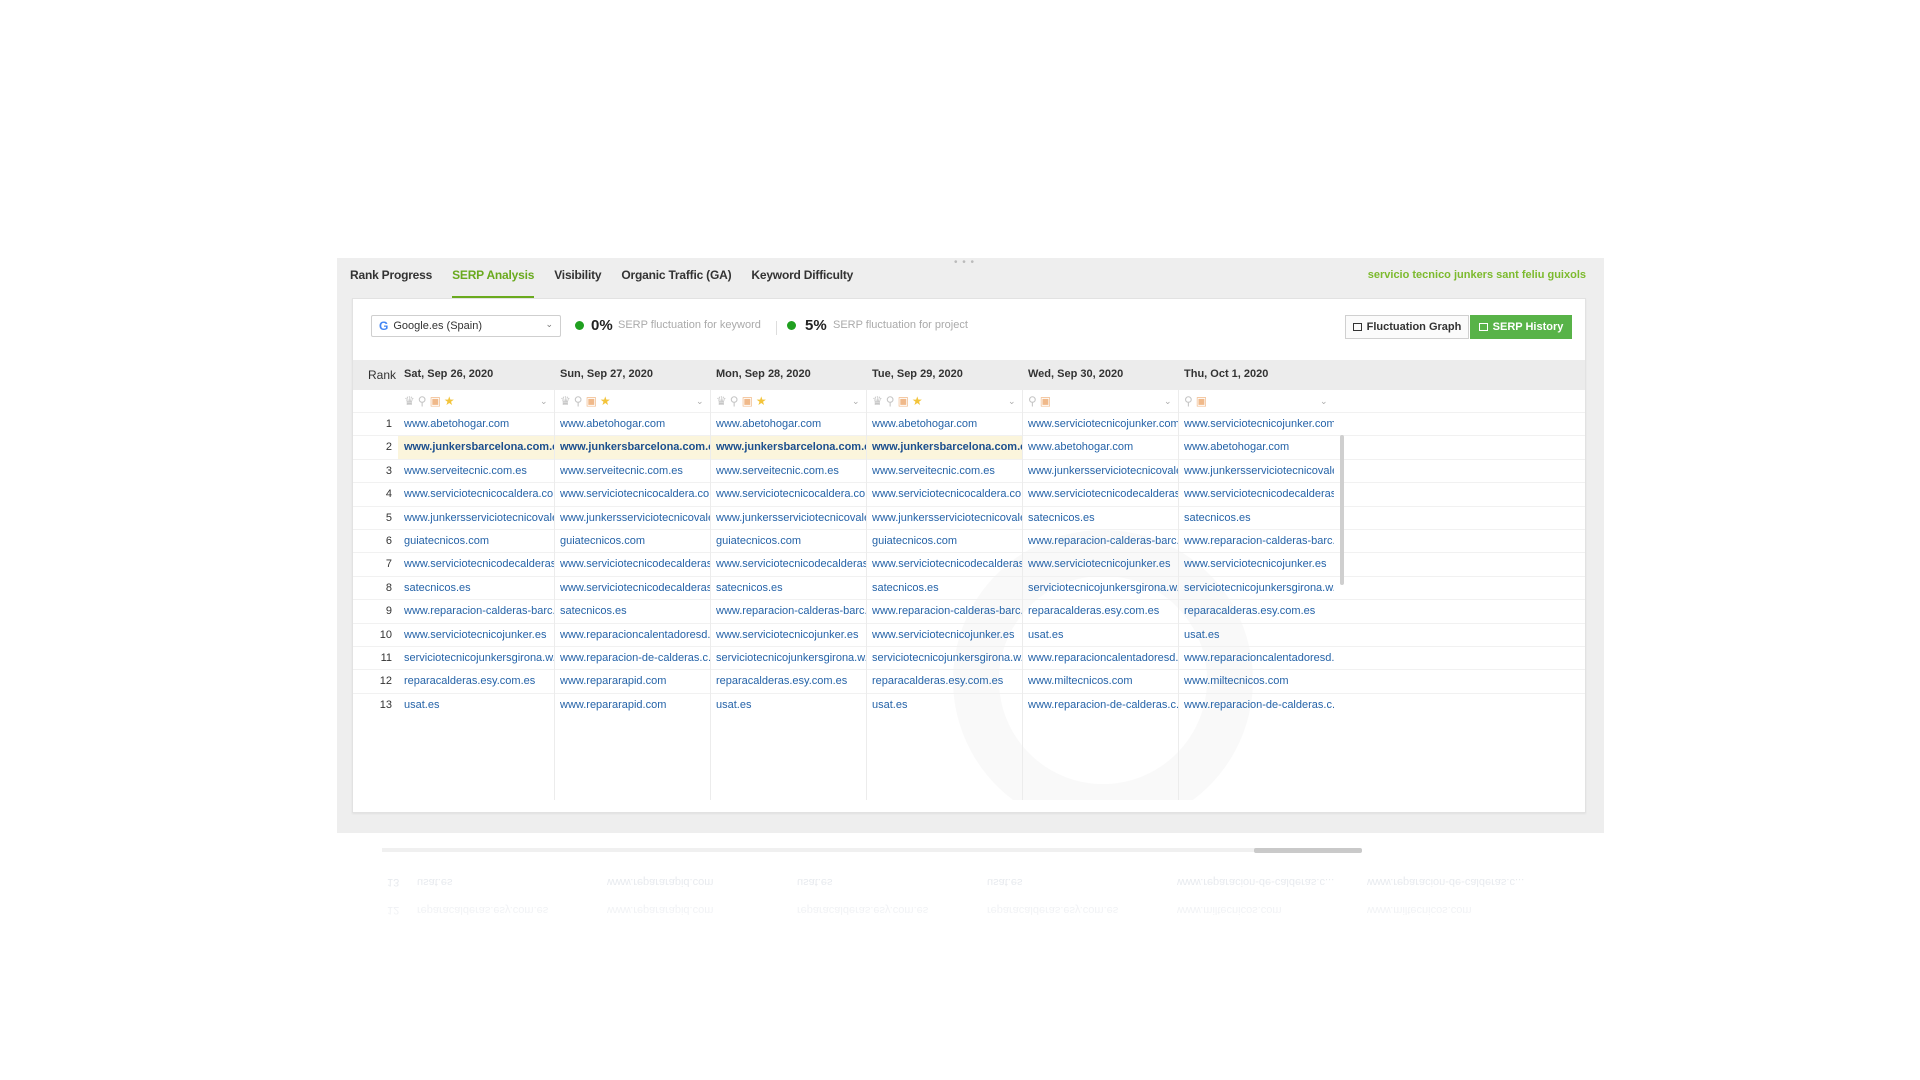 The image size is (1920, 1080). I want to click on search-engine-select: G Google.es (Spain) ⌄, so click(466, 326).